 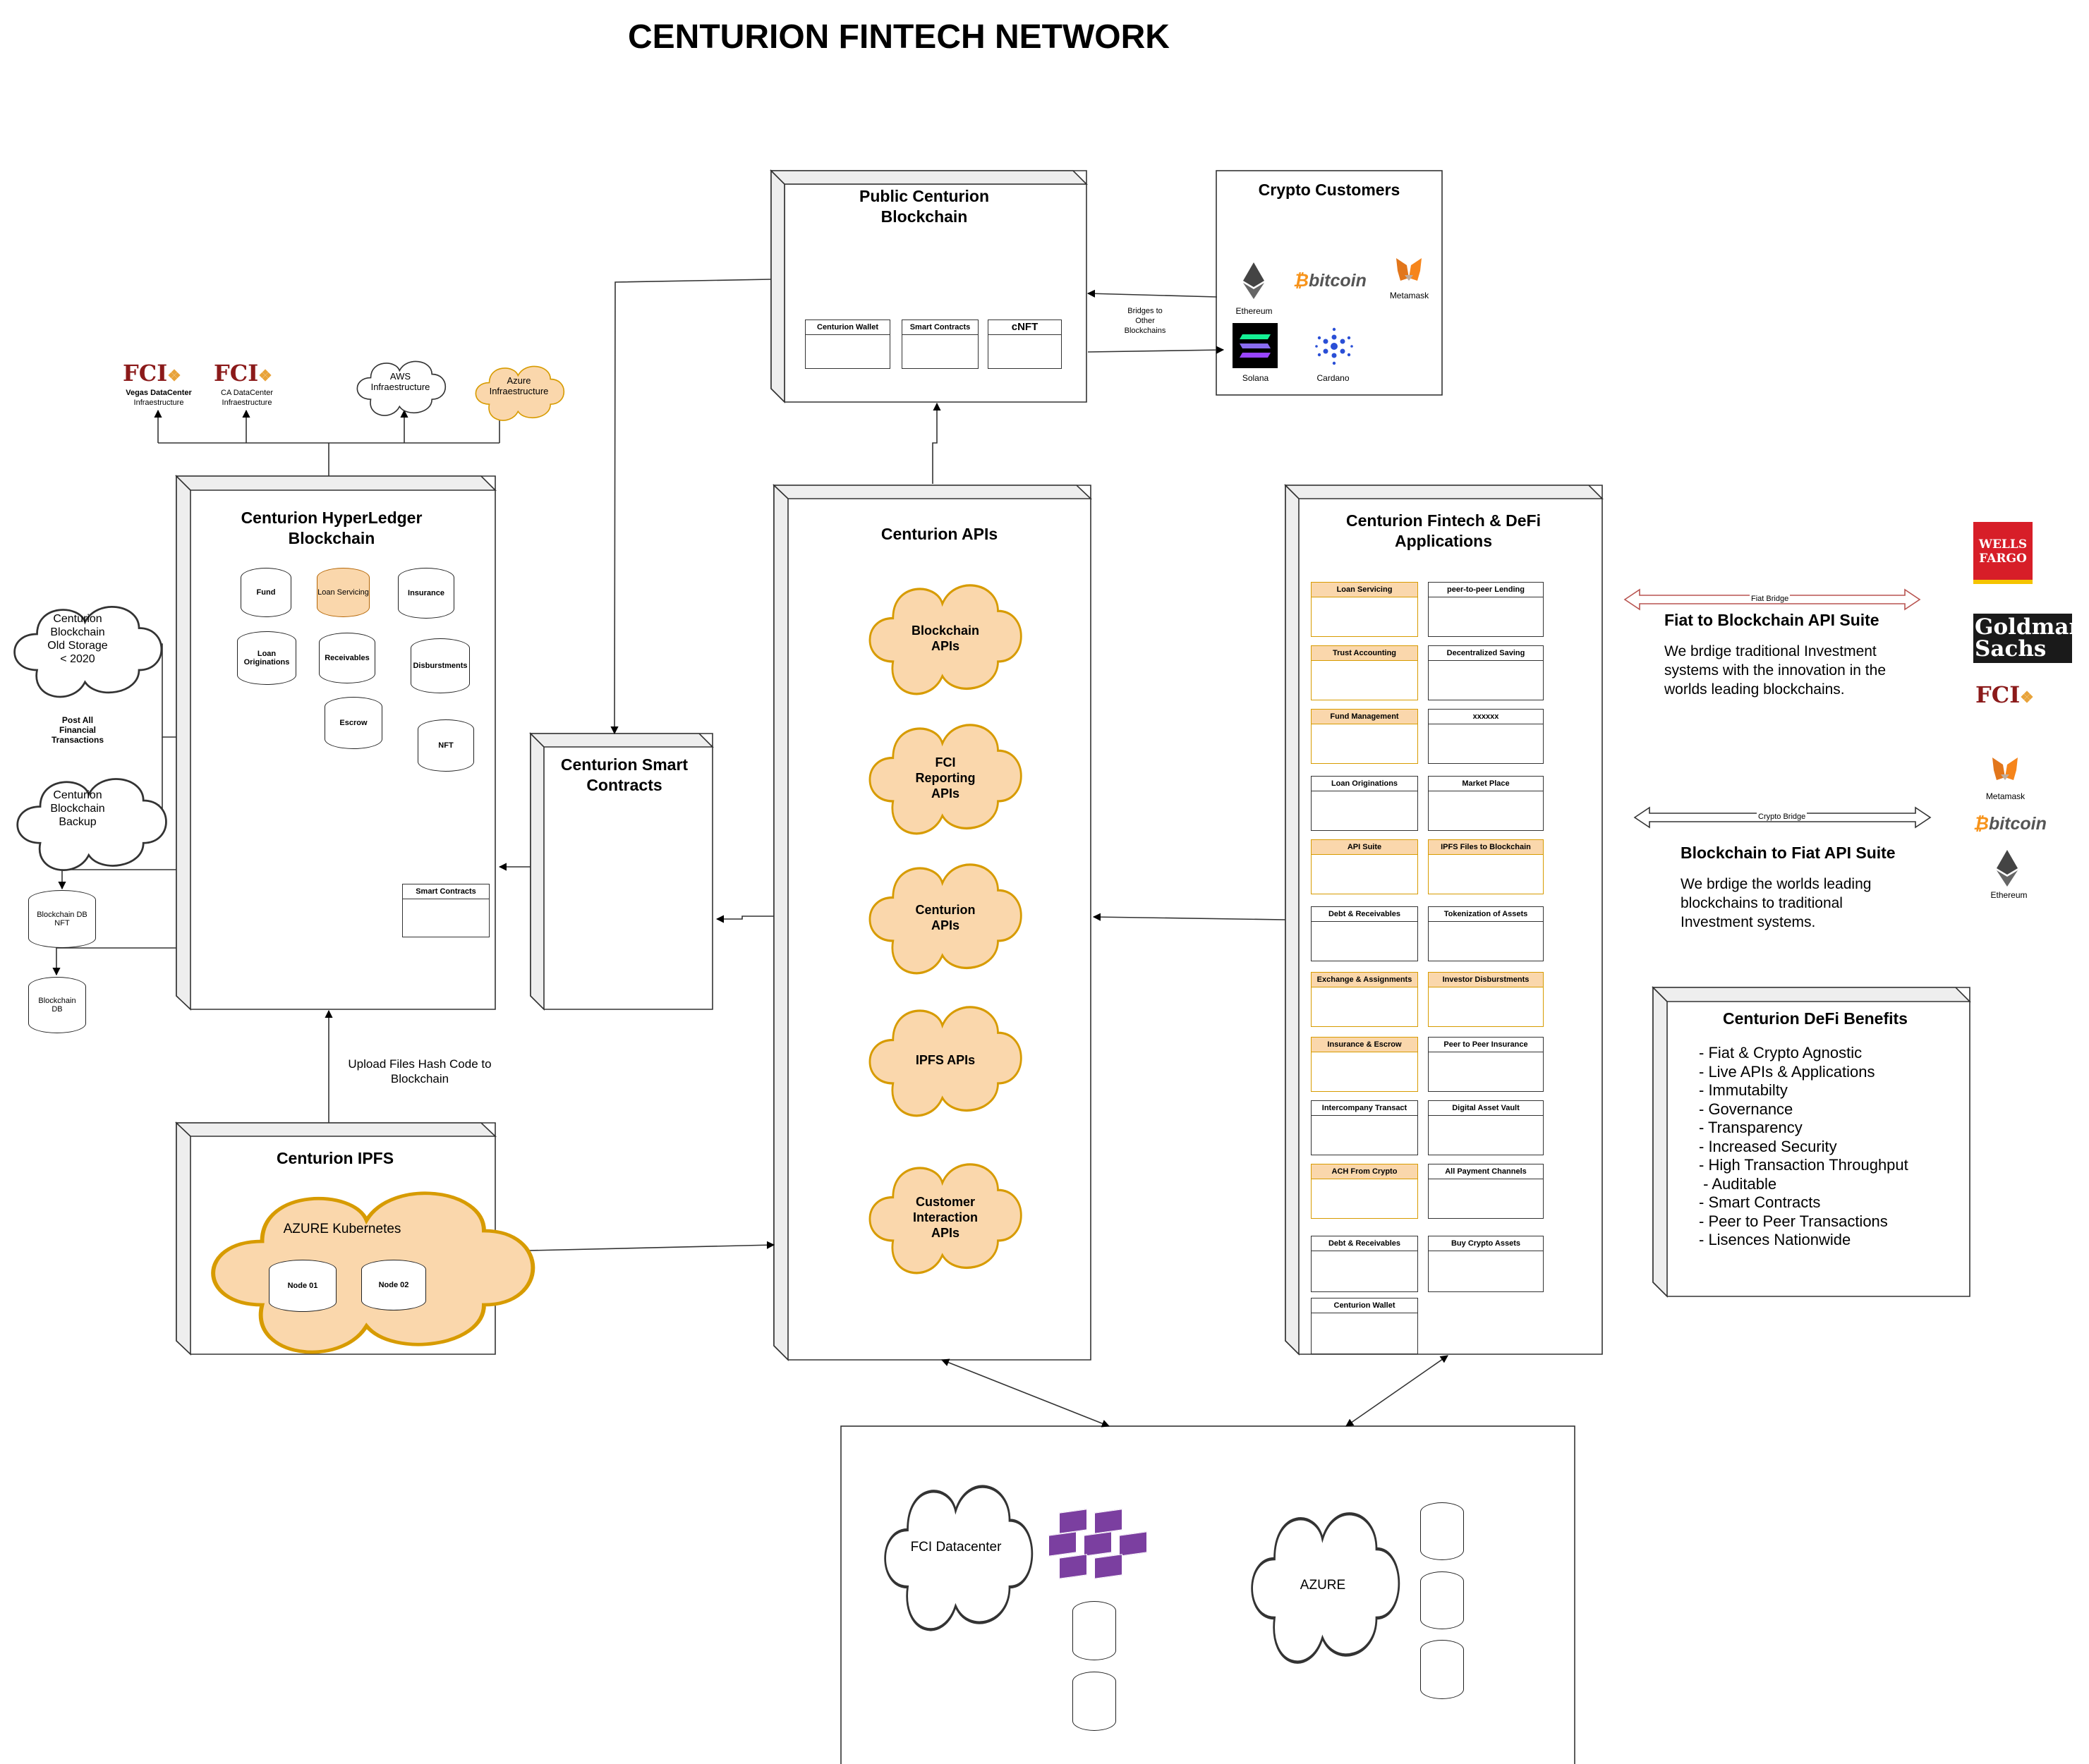 What do you see at coordinates (62, 919) in the screenshot?
I see `blockchain-db-nft: Blockchain DB NFT` at bounding box center [62, 919].